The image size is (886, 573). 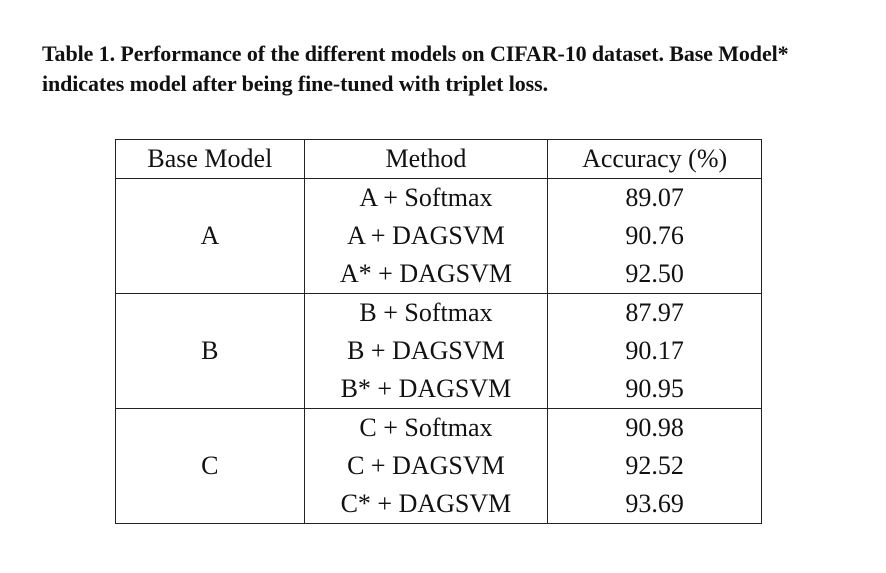 What do you see at coordinates (426, 236) in the screenshot?
I see `method-cell: A + DAGSVM` at bounding box center [426, 236].